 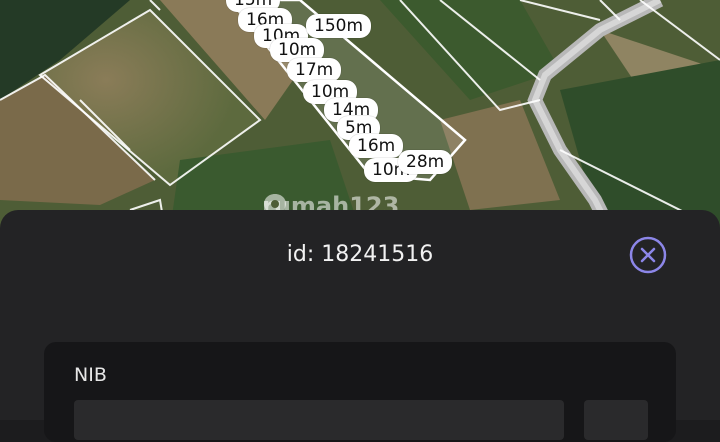 I want to click on parcel-id-title: id: 18241516, so click(x=360, y=254).